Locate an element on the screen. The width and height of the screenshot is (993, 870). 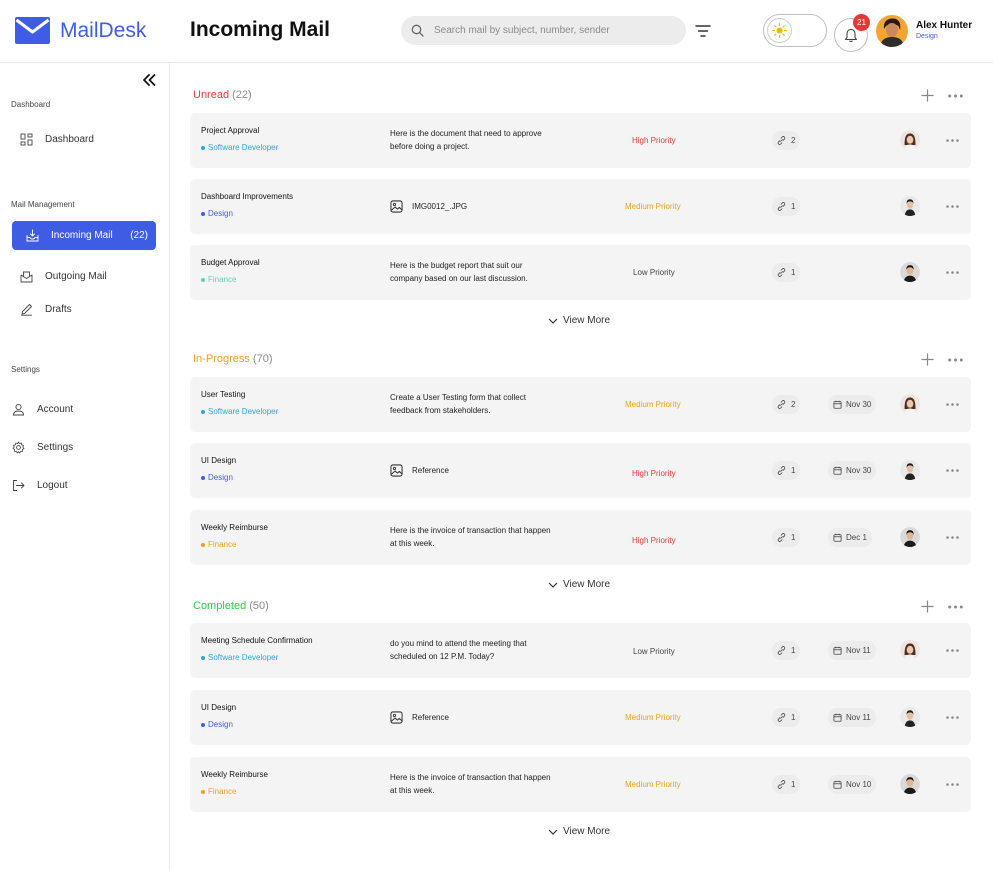
view-more-in-progress: View More is located at coordinates (579, 584).